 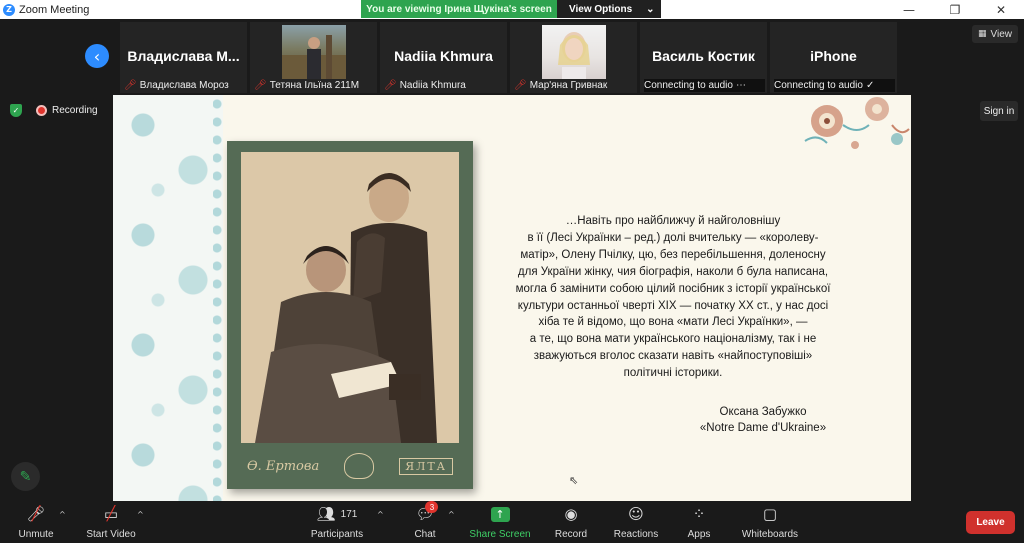 I want to click on participant-label: 🎤︎ Мар'яна Гривнак, so click(x=574, y=85).